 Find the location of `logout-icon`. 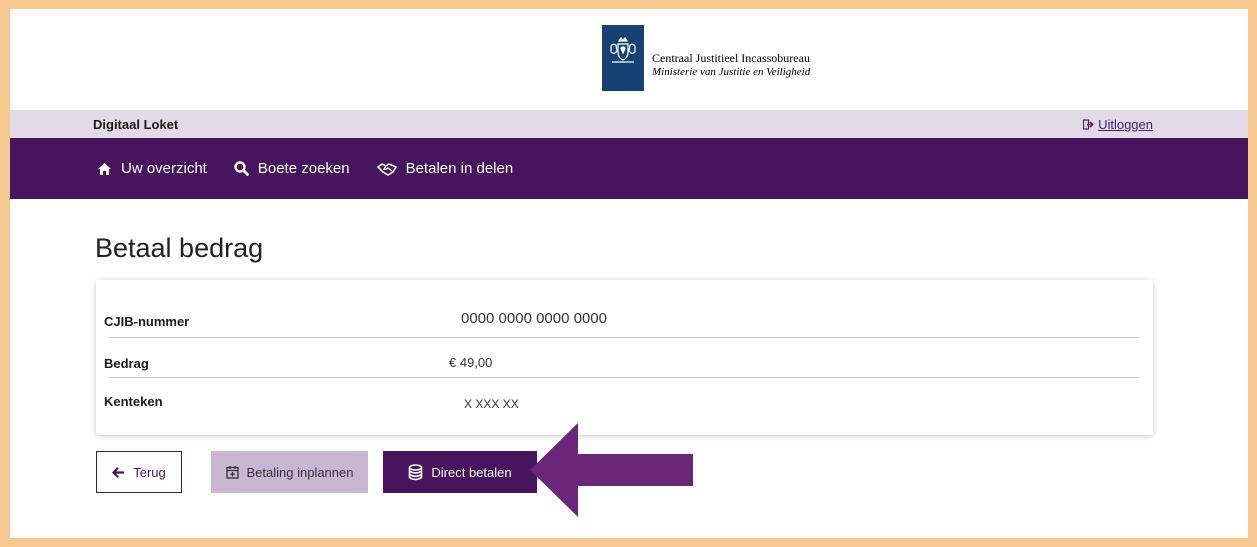

logout-icon is located at coordinates (1088, 124).